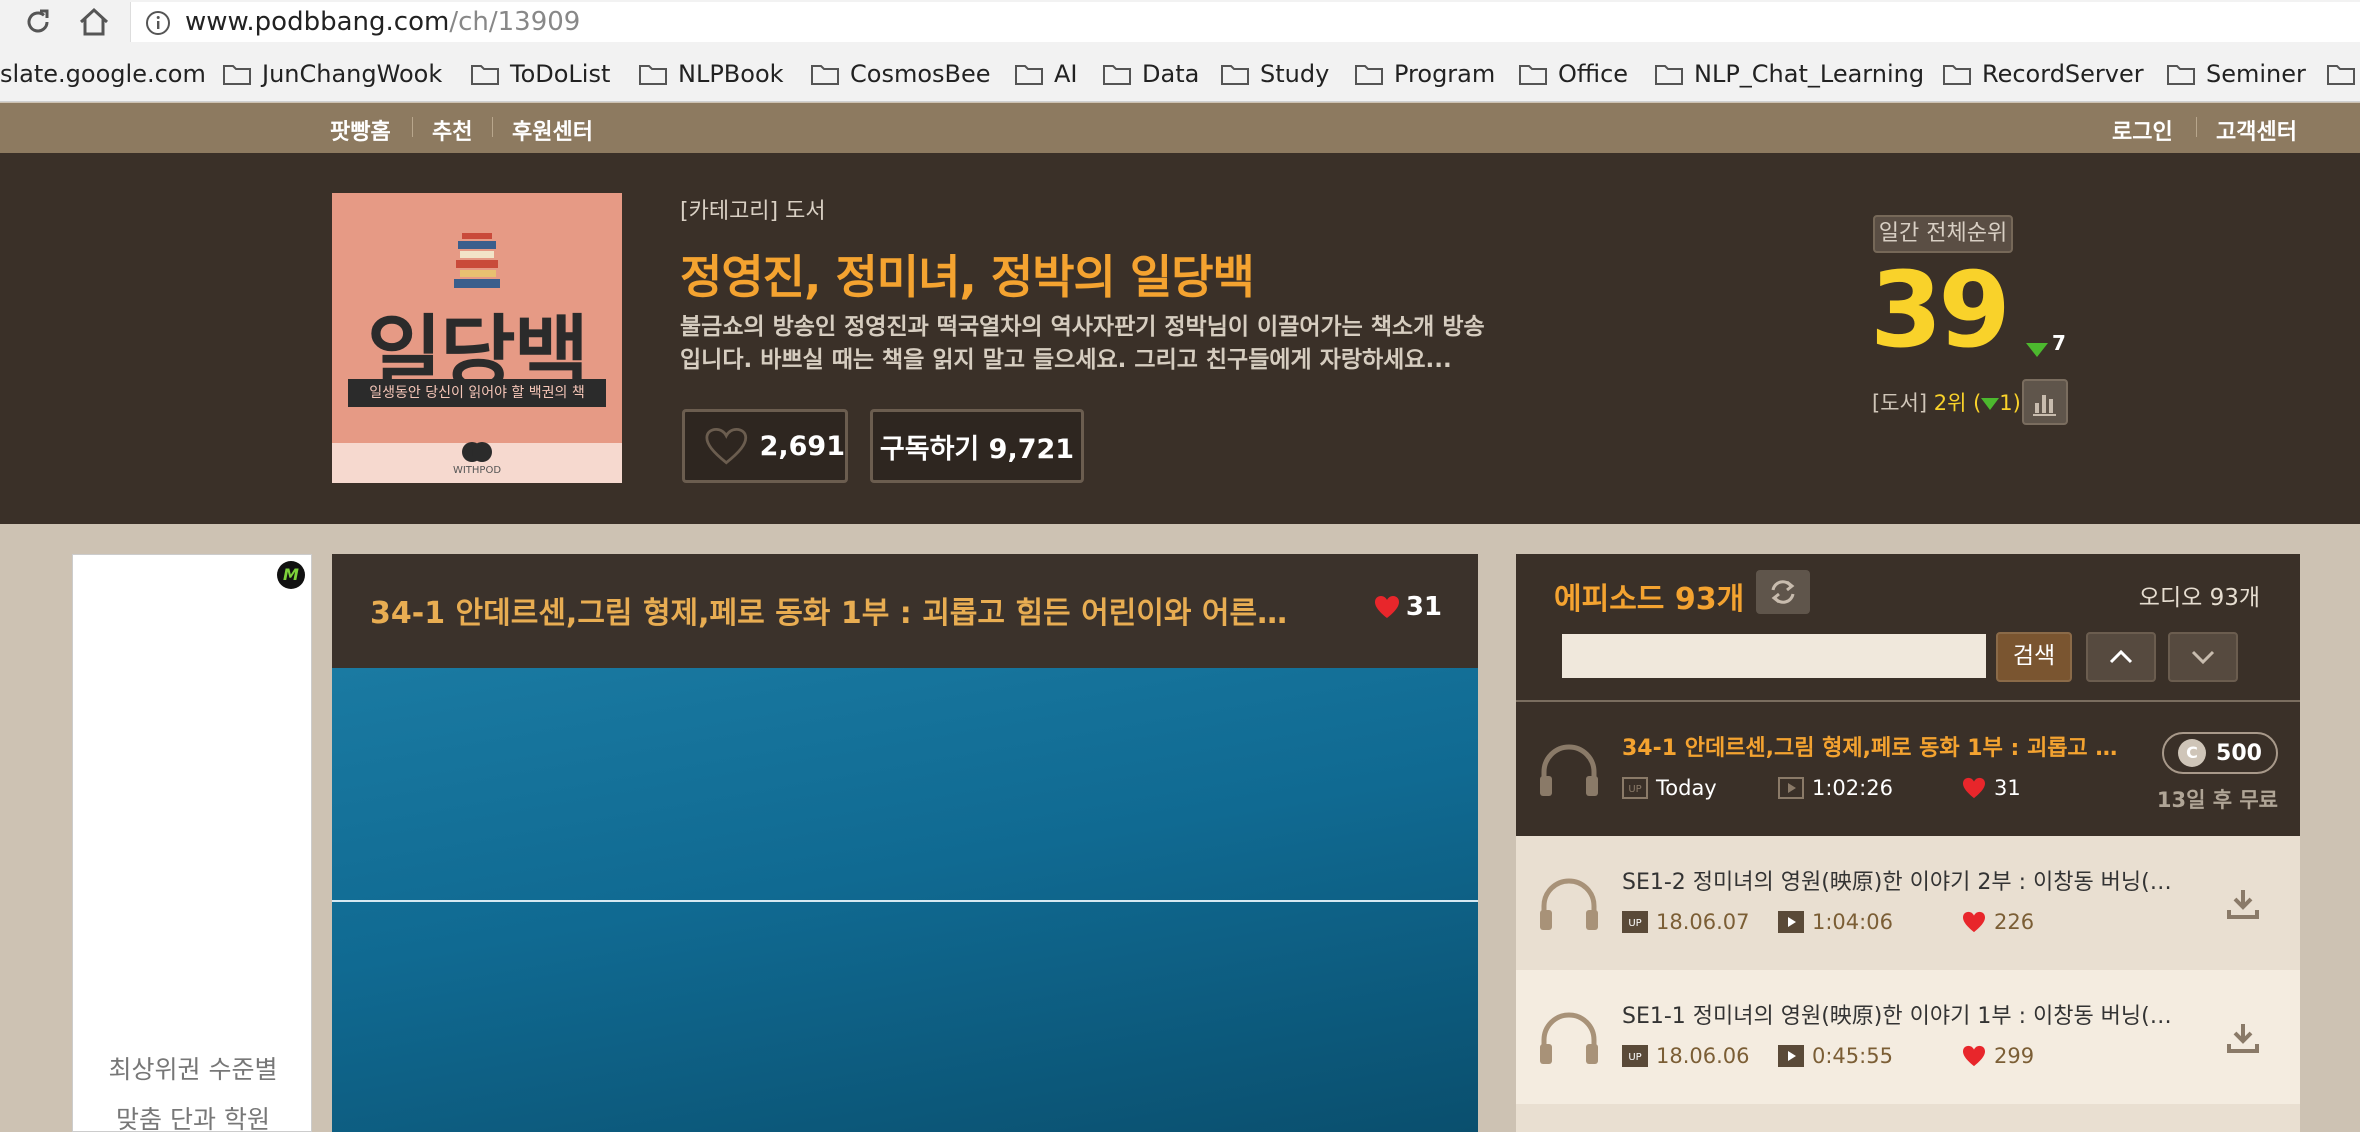  I want to click on bookmark-folder: AI, so click(1046, 74).